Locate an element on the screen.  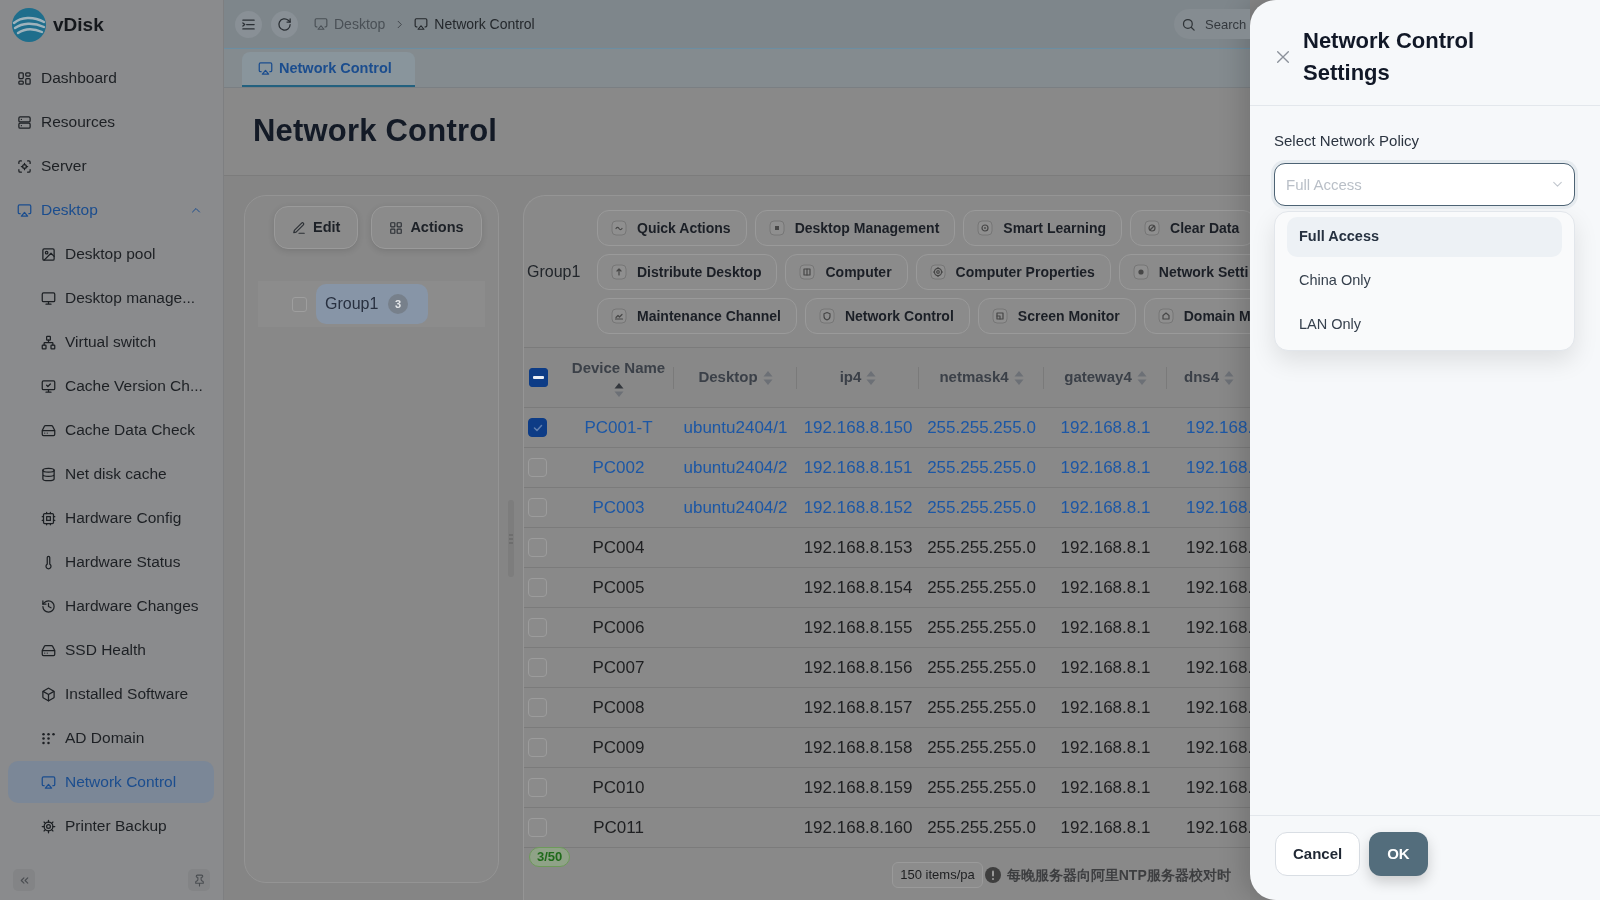
server-icon is located at coordinates (24, 122).